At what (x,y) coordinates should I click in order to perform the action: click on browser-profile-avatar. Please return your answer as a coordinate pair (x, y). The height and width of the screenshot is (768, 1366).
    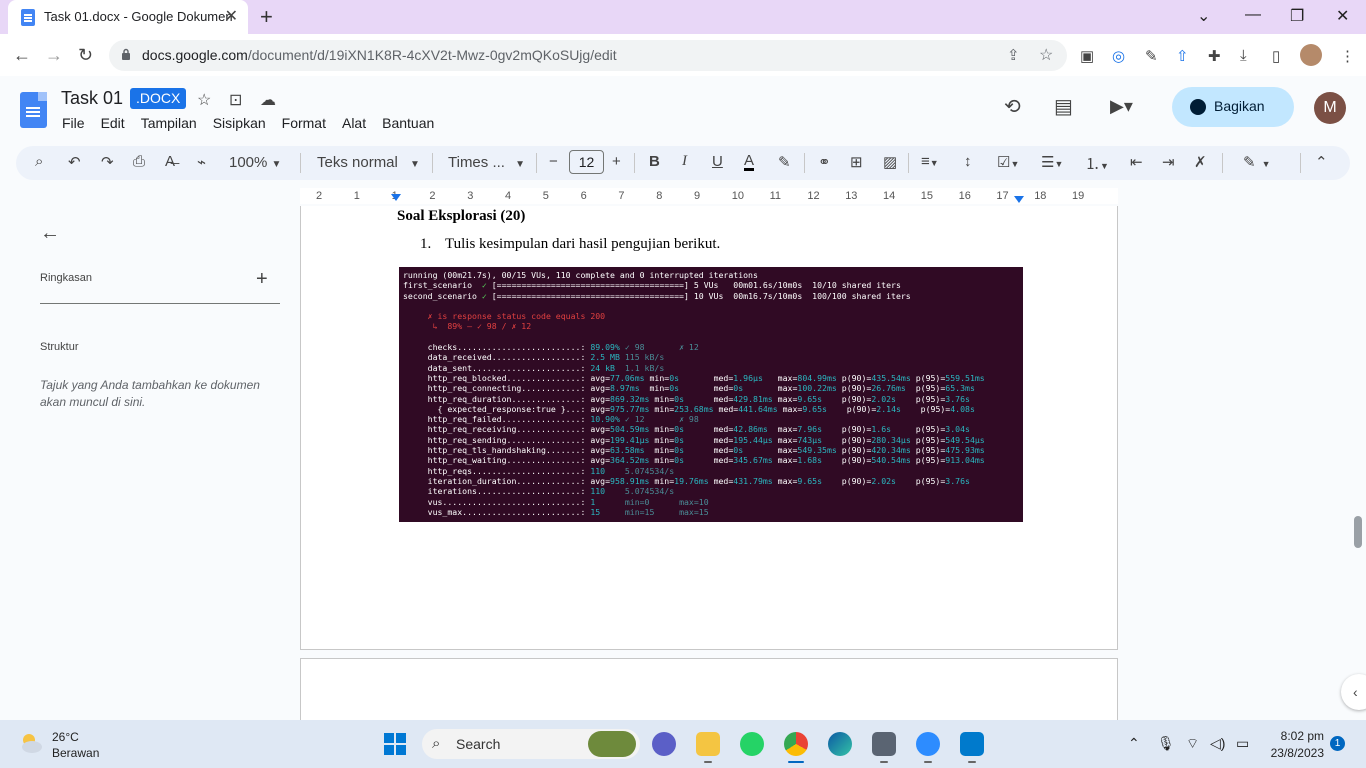
    Looking at the image, I should click on (1311, 55).